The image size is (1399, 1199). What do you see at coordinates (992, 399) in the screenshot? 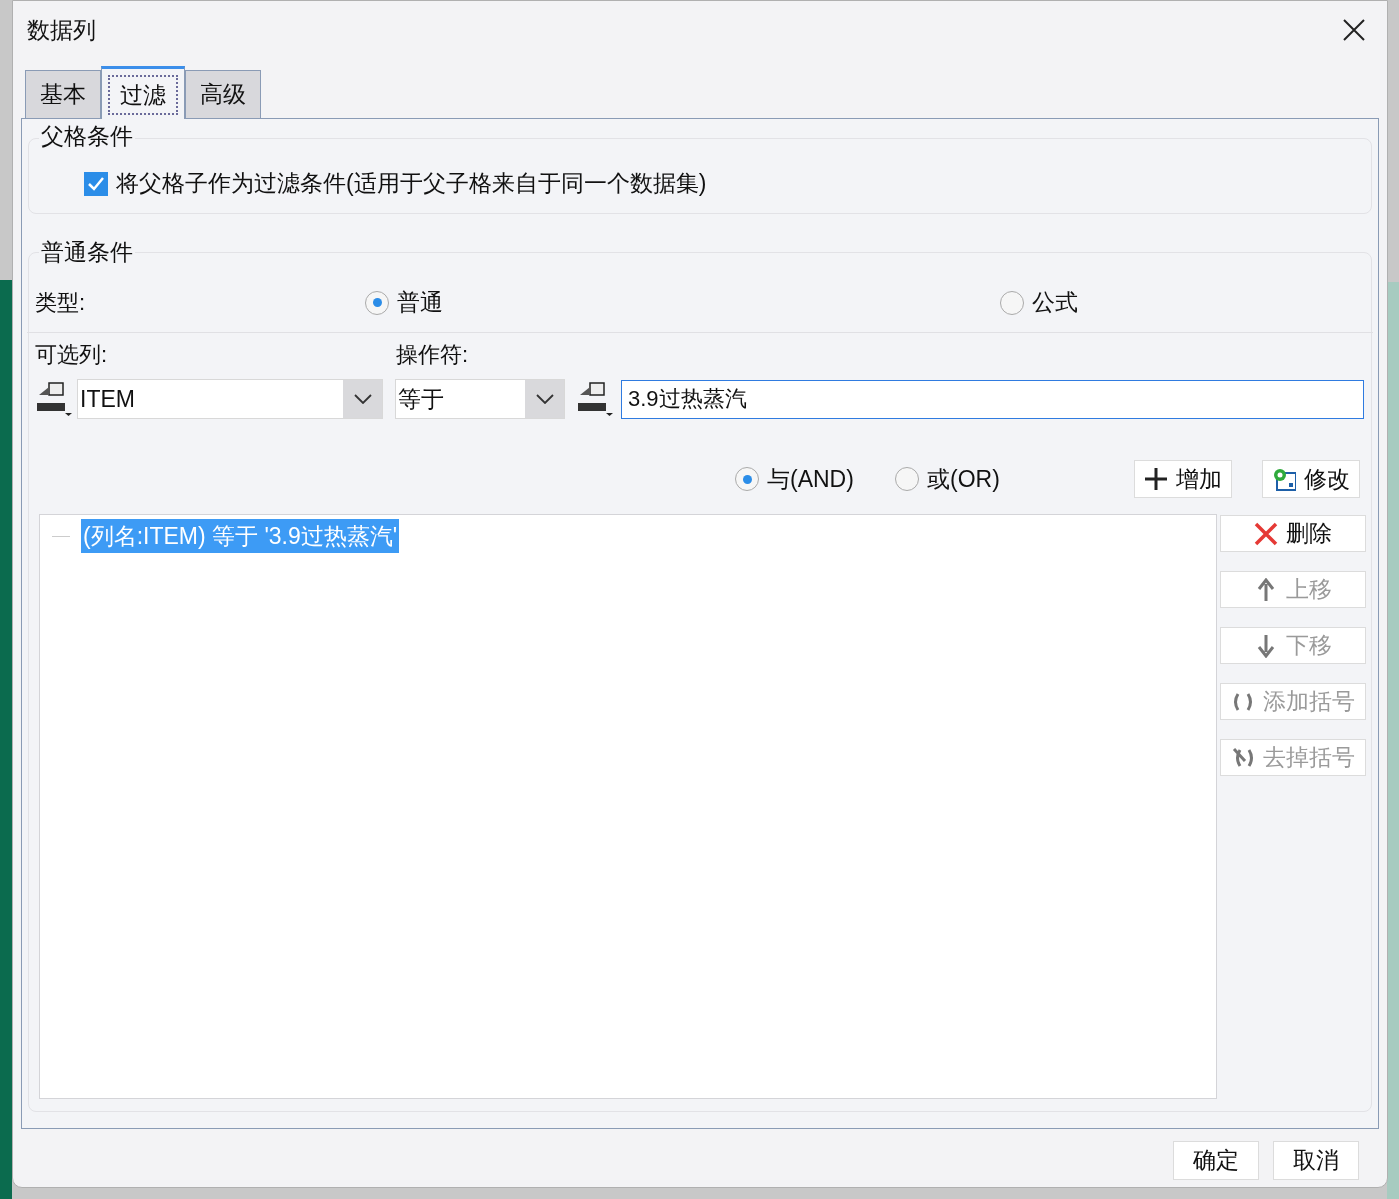
I see `value-input-field: 3.9过热蒸汽` at bounding box center [992, 399].